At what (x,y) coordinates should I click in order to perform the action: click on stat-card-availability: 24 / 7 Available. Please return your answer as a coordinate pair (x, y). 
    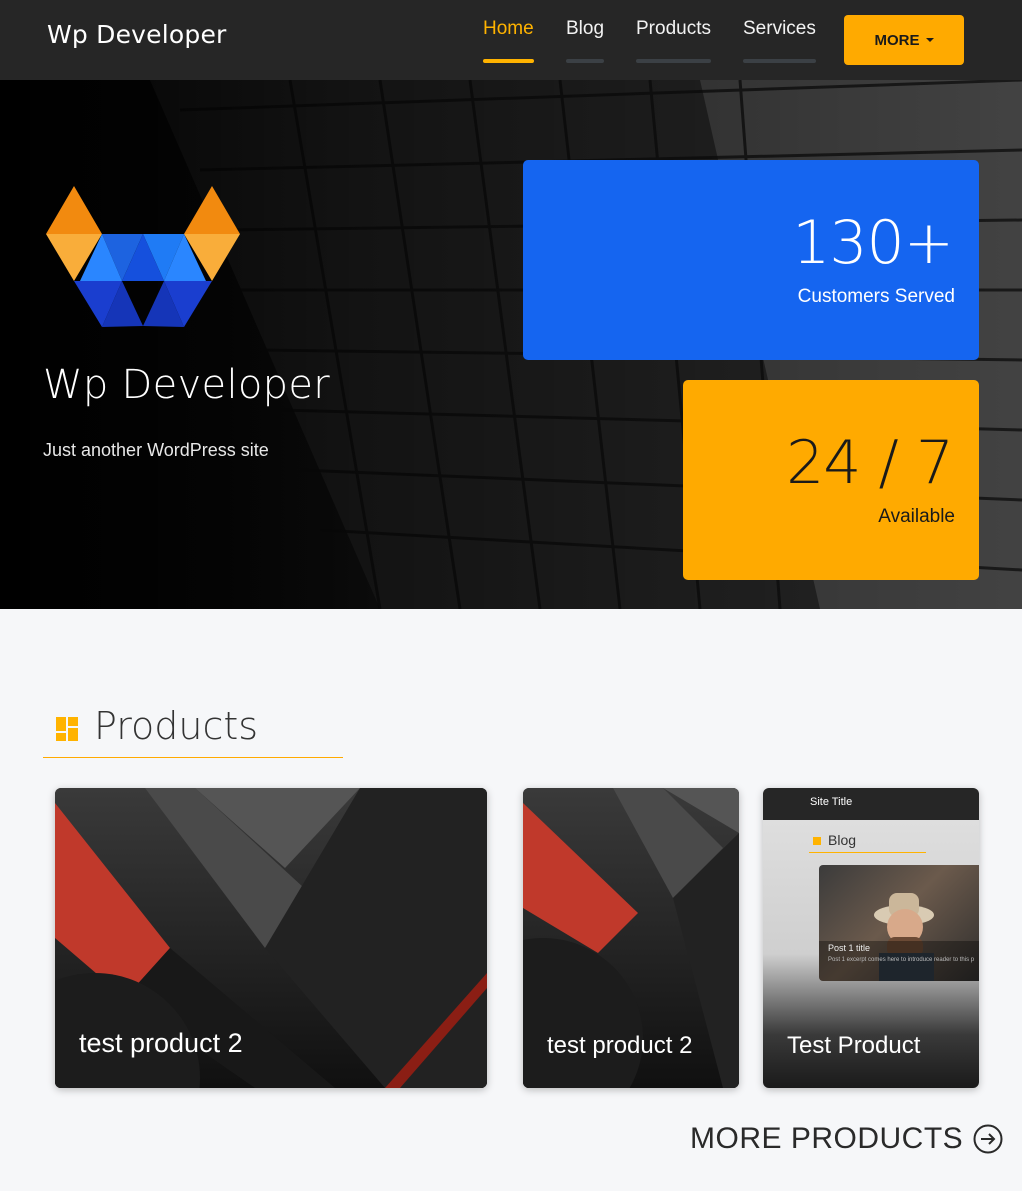
    Looking at the image, I should click on (831, 480).